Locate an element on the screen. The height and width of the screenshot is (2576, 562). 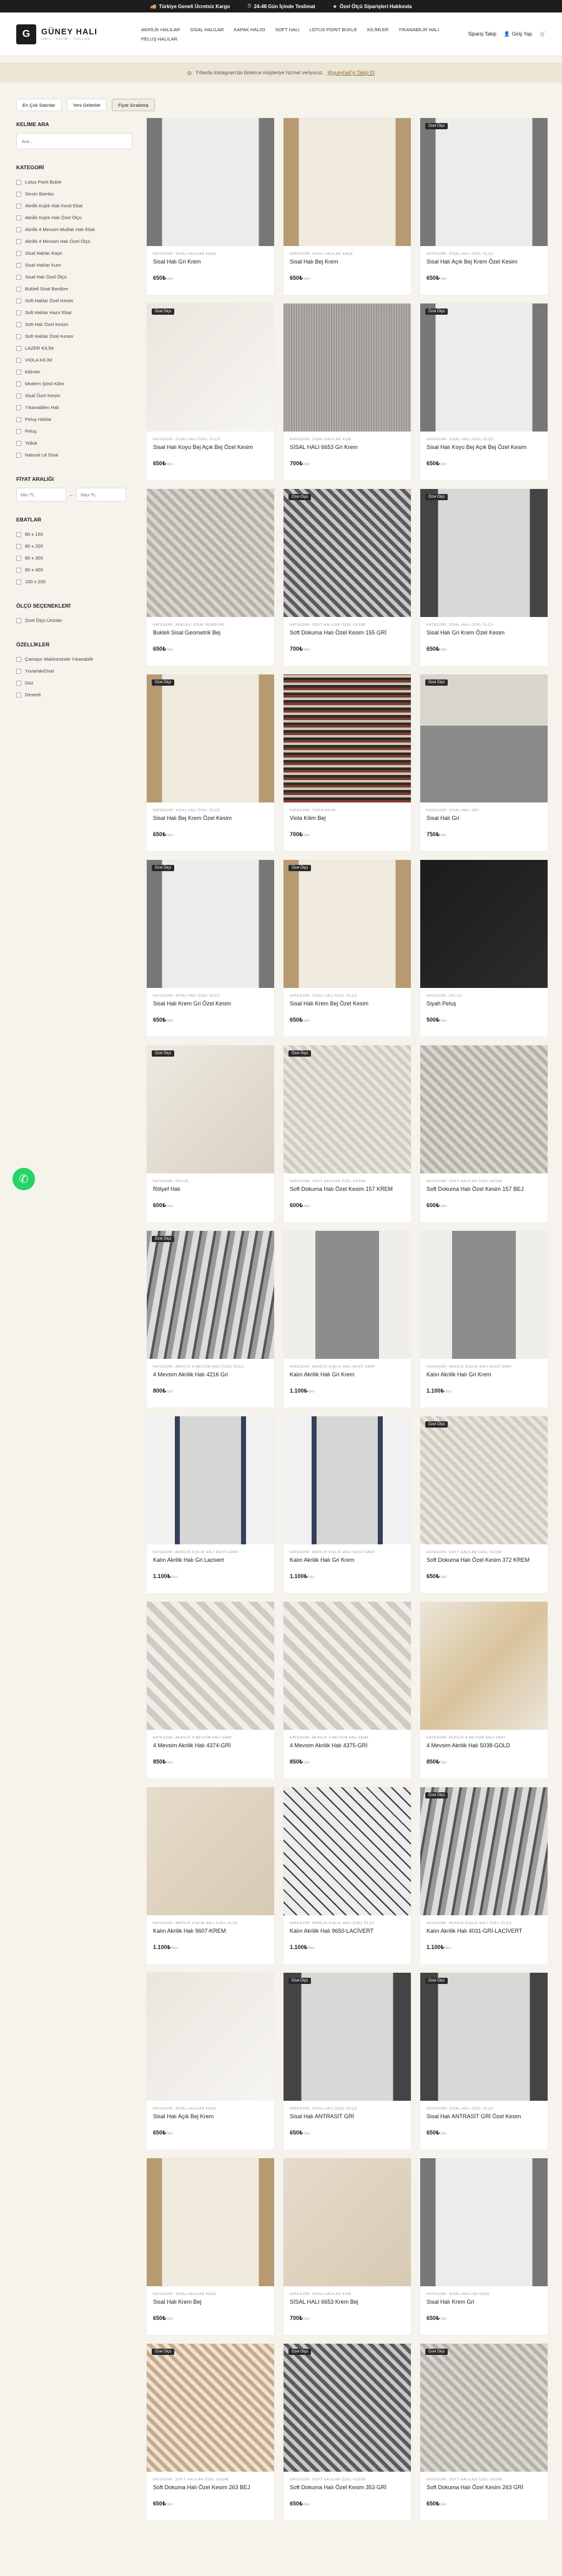
product-name: Soft Dokuma Halı Özel Kesim 263 BEJ is located at coordinates (210, 2491).